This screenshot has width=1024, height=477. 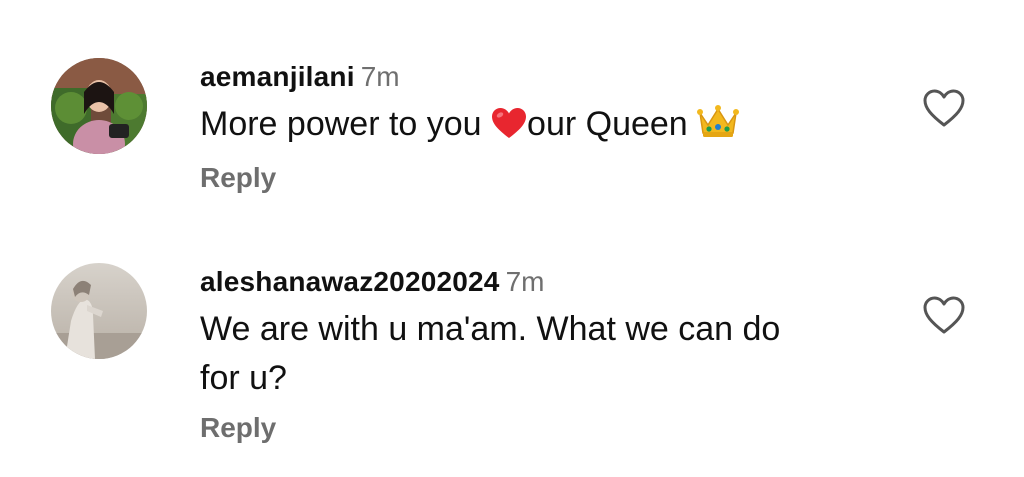 What do you see at coordinates (350, 281) in the screenshot?
I see `username: aleshanawaz20202024` at bounding box center [350, 281].